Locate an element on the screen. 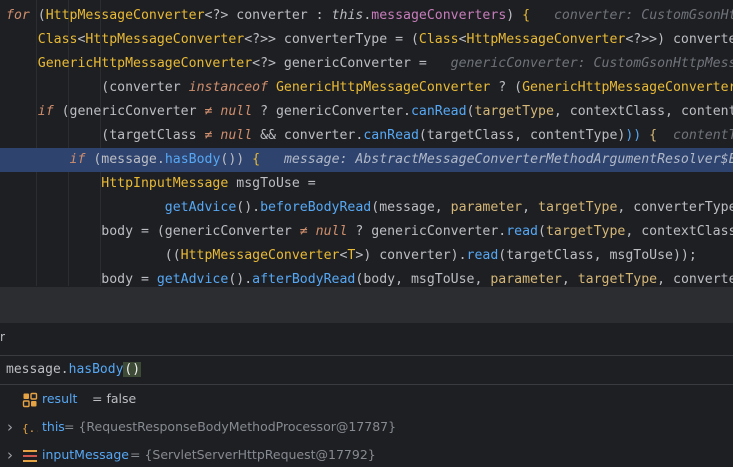  code-token: body = is located at coordinates (81, 279).